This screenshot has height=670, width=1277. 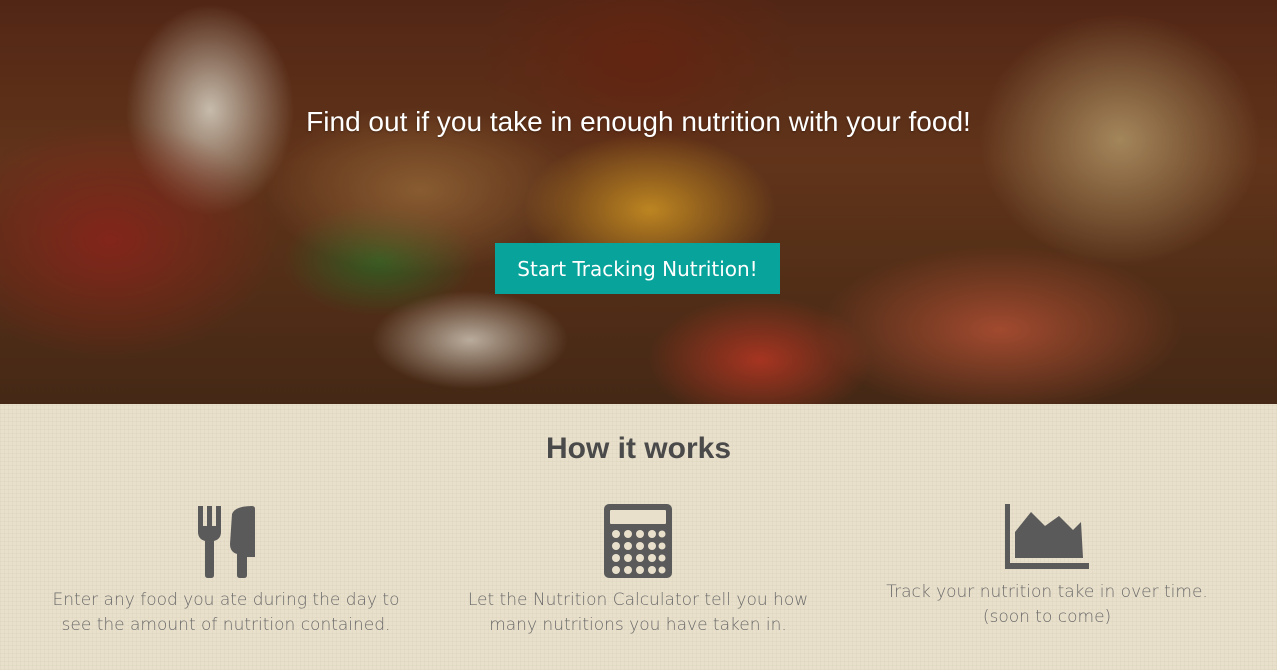 What do you see at coordinates (1047, 617) in the screenshot?
I see `feature-track-line2: (soon to come)` at bounding box center [1047, 617].